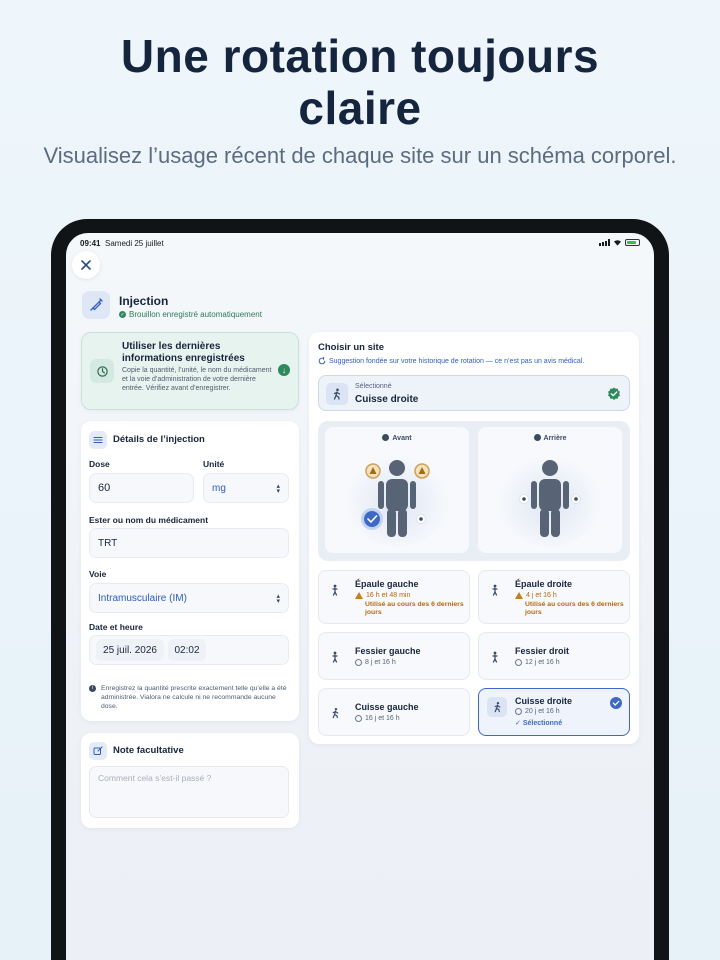 Image resolution: width=720 pixels, height=960 pixels. I want to click on site-tile-fessier-gauche: Fessier gauche 8 j et 16 h, so click(394, 656).